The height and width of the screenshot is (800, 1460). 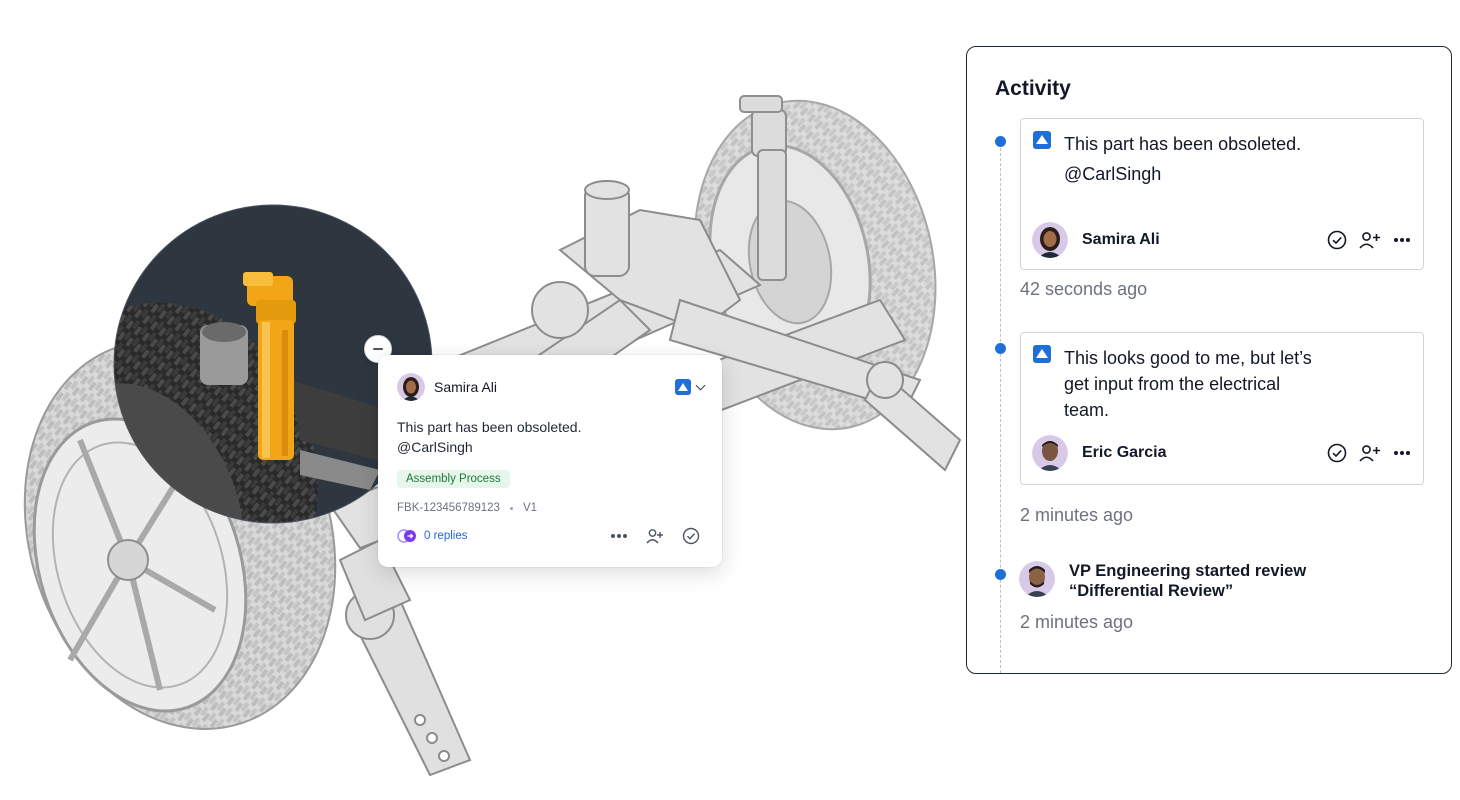 I want to click on version-label: V1, so click(x=530, y=508).